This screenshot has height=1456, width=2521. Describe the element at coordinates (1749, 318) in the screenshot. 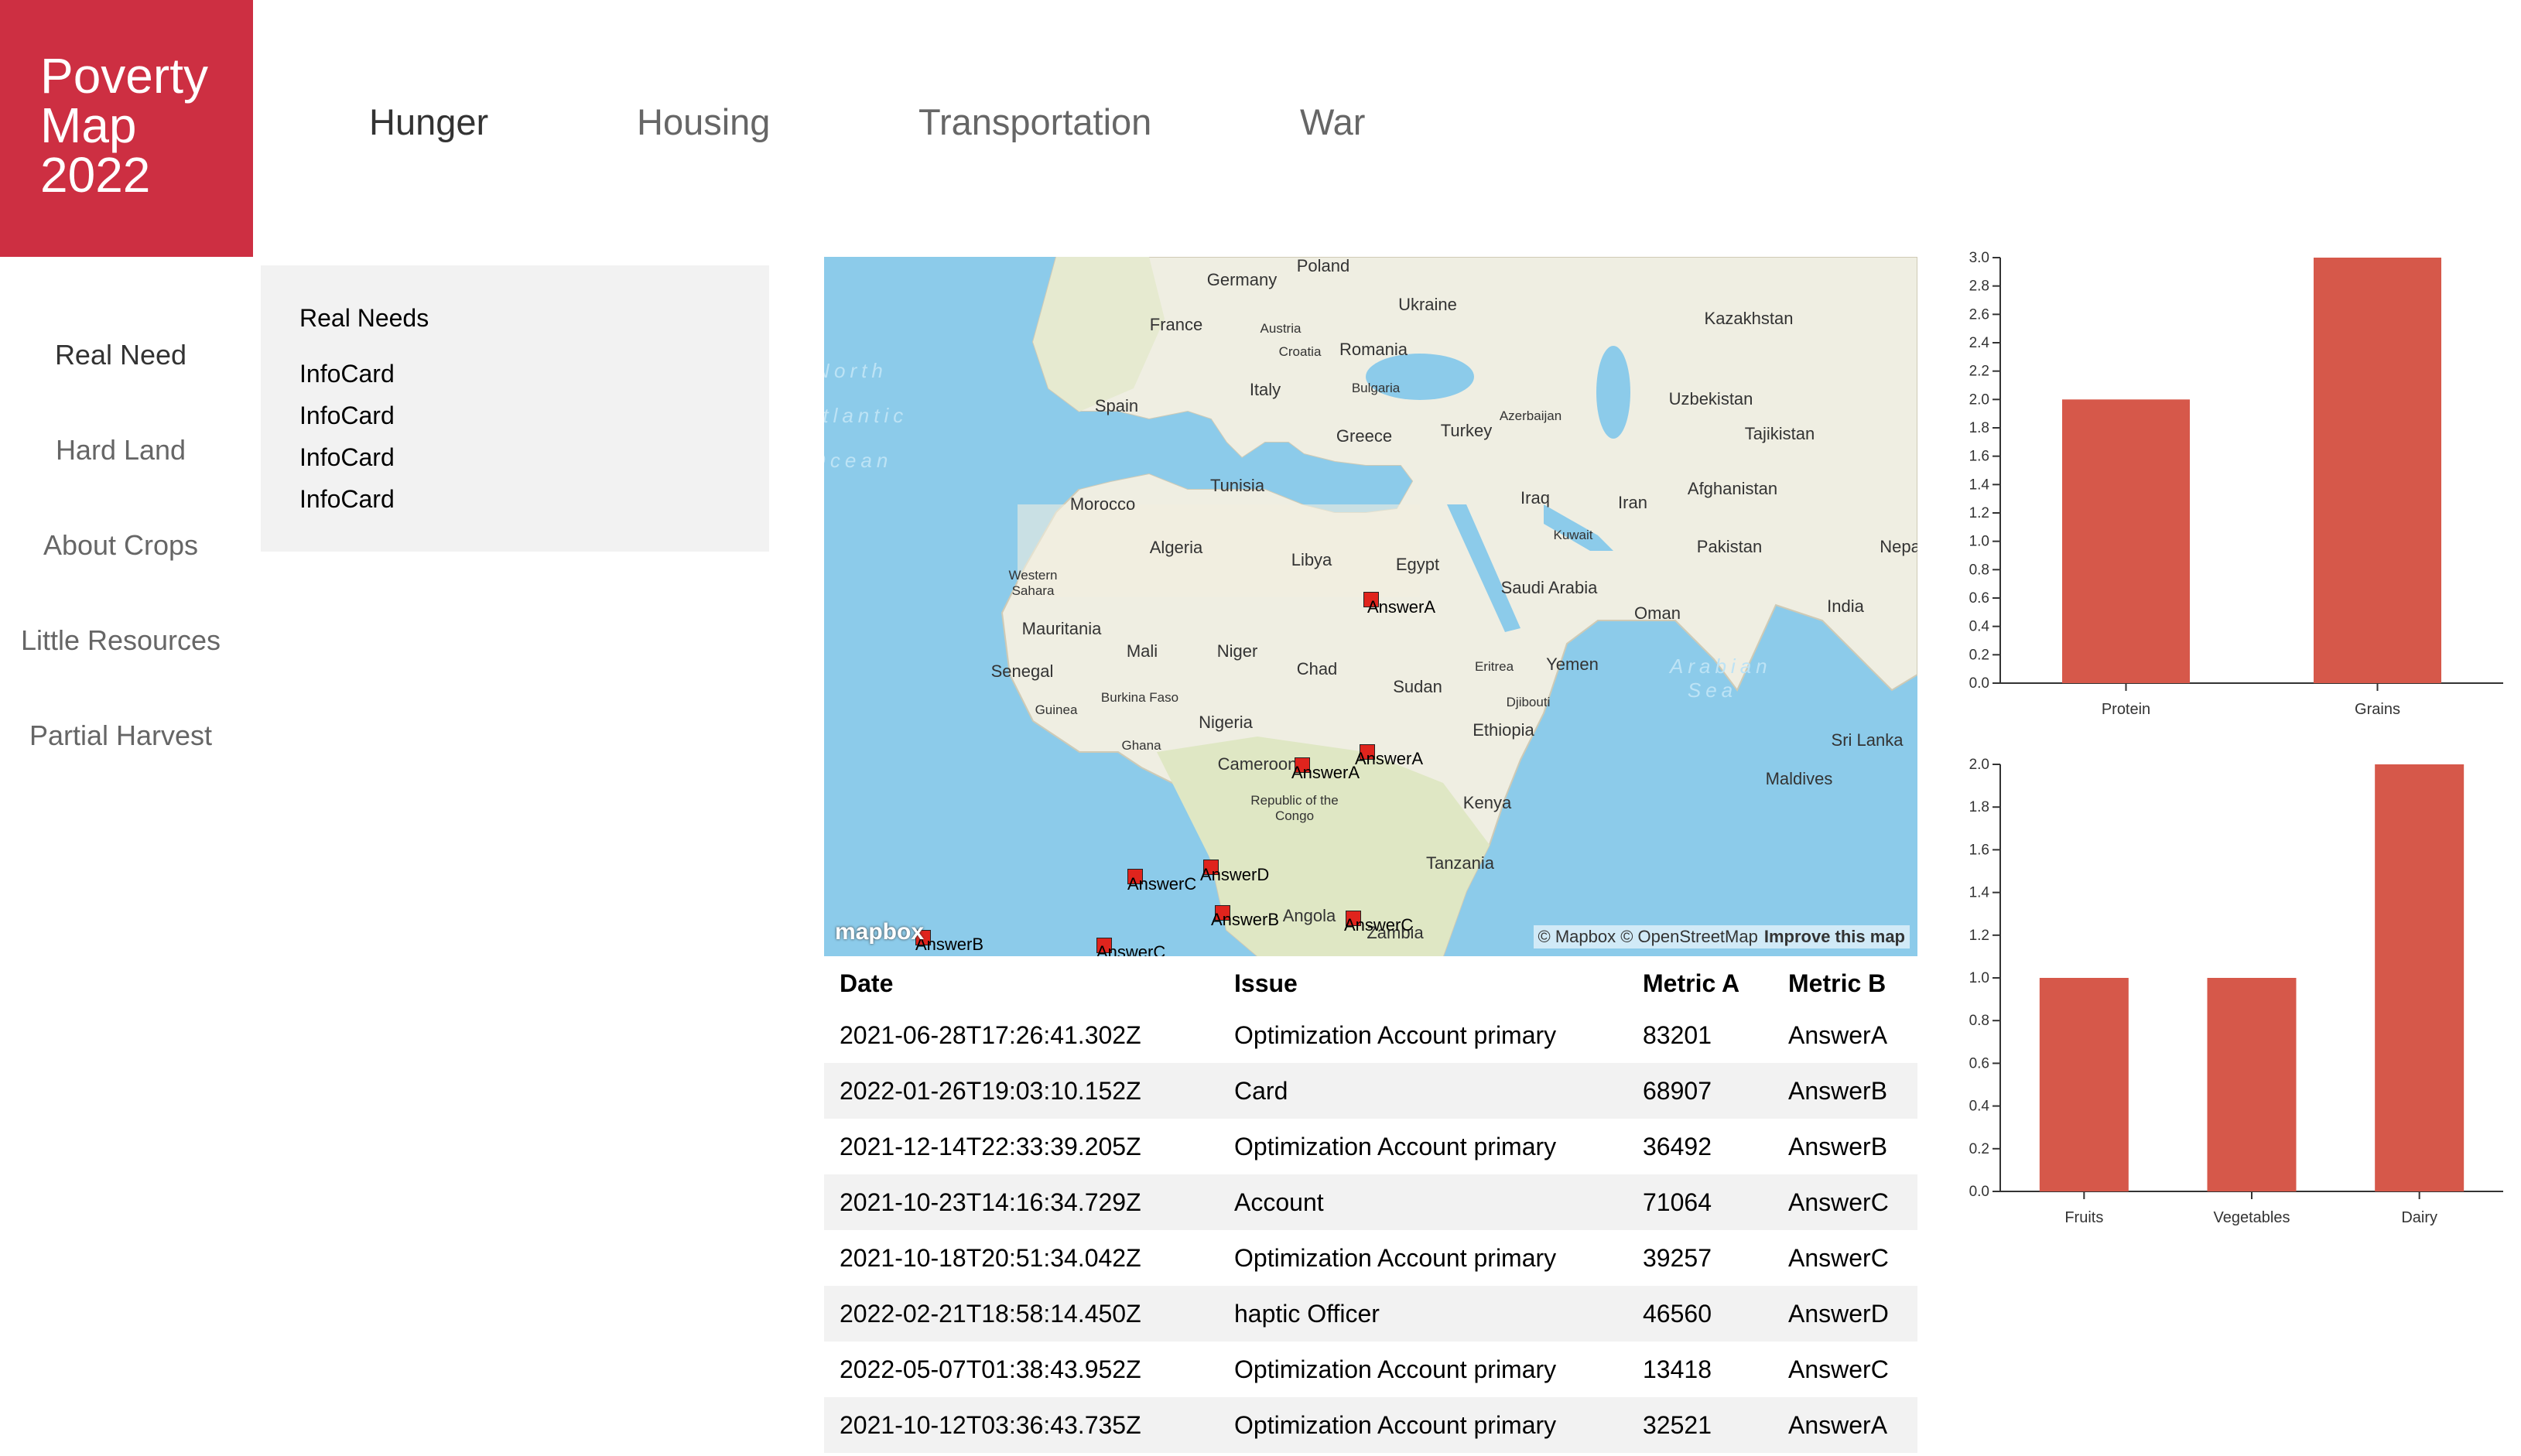

I see `map-label: Kazakhstan` at that location.